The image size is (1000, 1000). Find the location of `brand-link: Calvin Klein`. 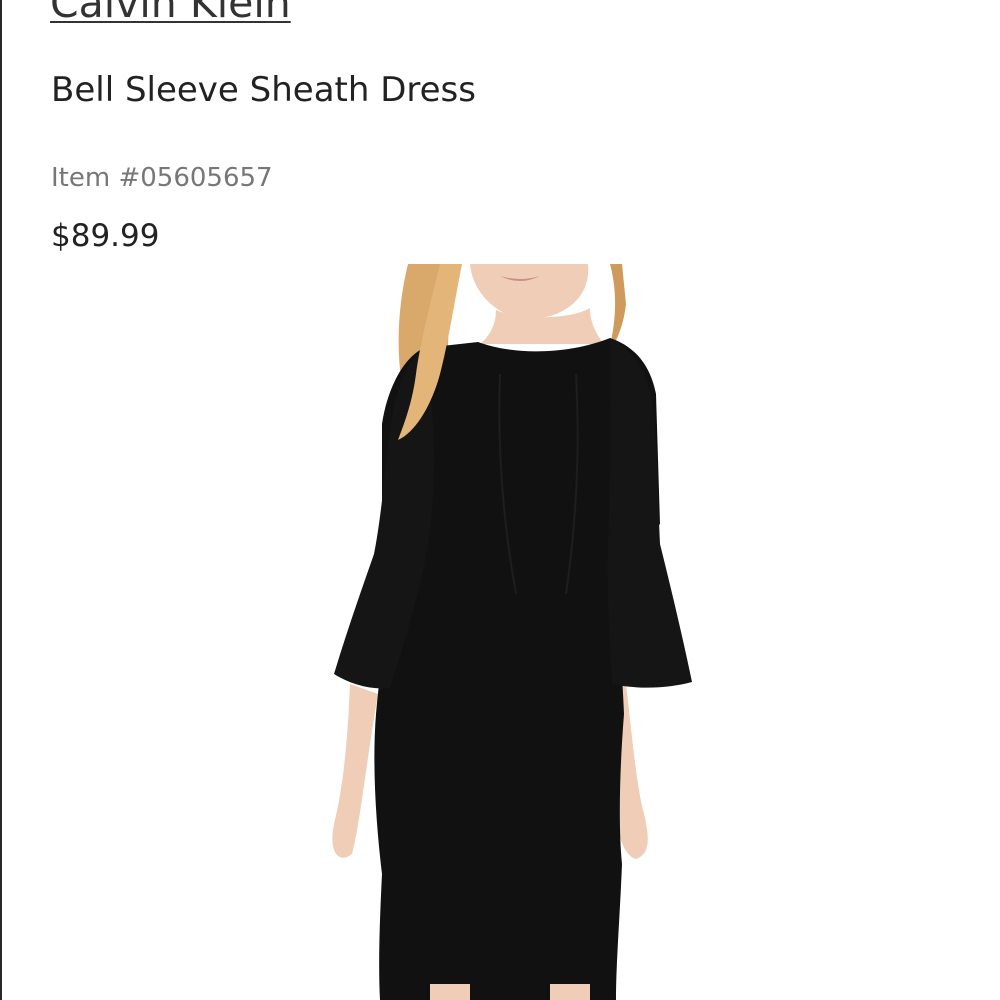

brand-link: Calvin Klein is located at coordinates (170, 13).